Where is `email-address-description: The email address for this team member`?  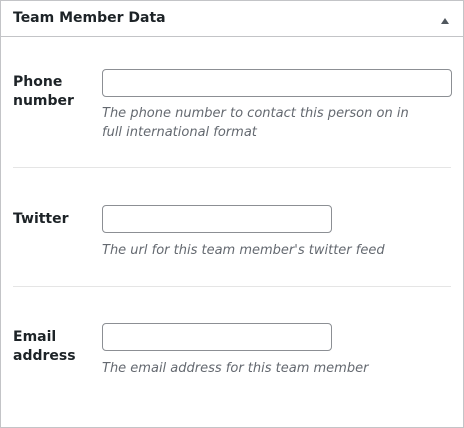 email-address-description: The email address for this team member is located at coordinates (235, 368).